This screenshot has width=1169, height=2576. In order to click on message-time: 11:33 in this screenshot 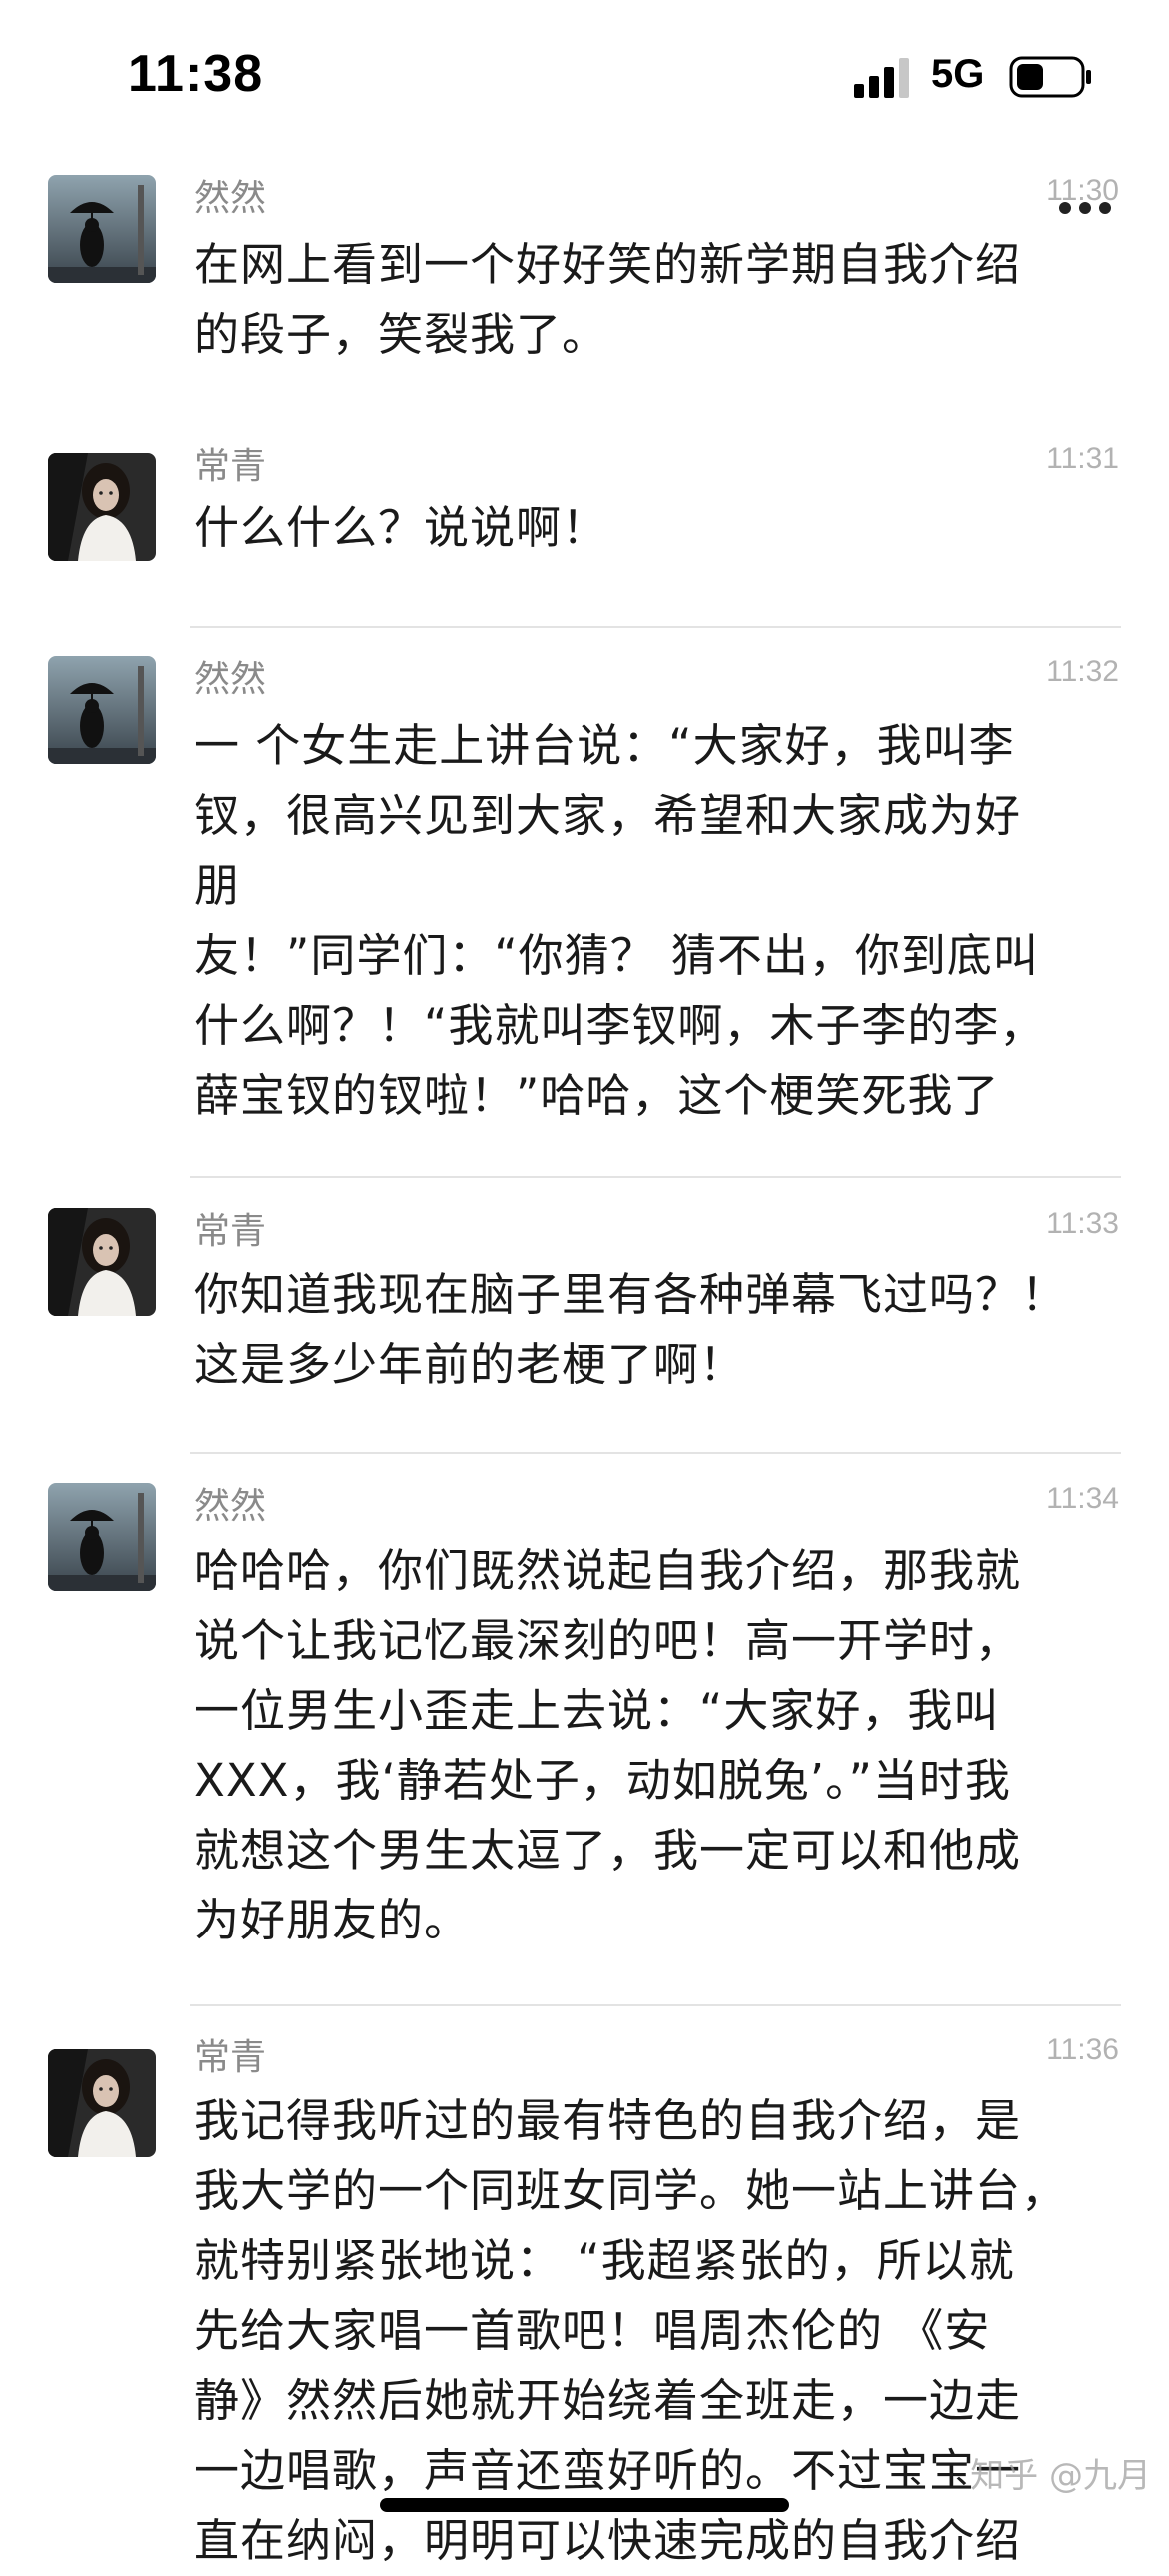, I will do `click(1083, 1223)`.